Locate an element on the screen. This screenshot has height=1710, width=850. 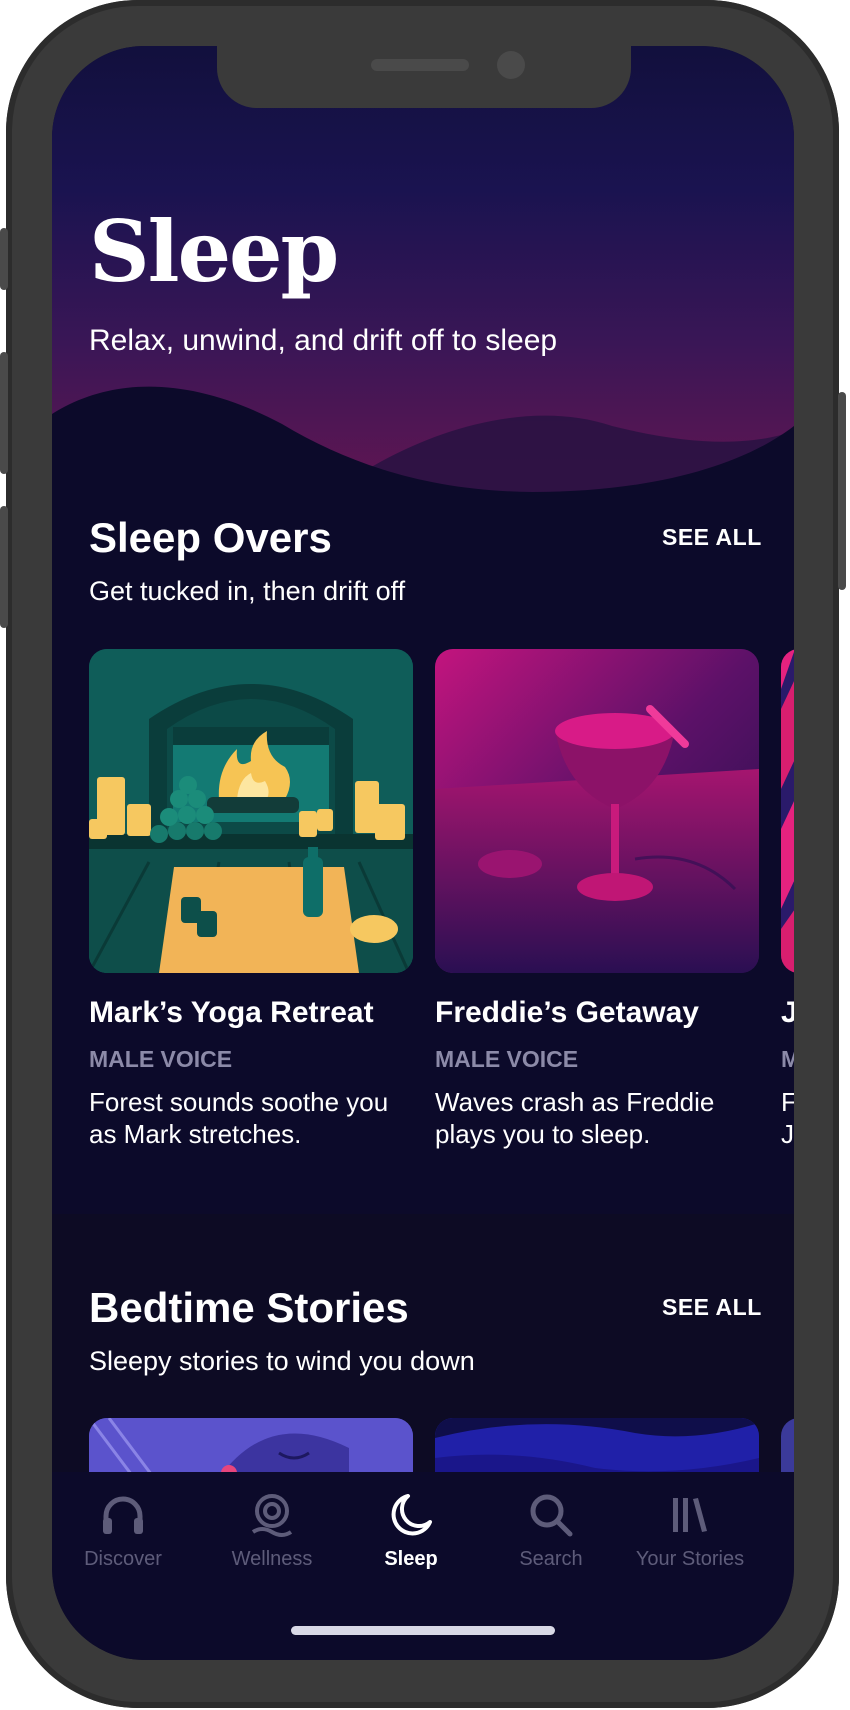
card-title: Freddie’s Getaway is located at coordinates (567, 1013).